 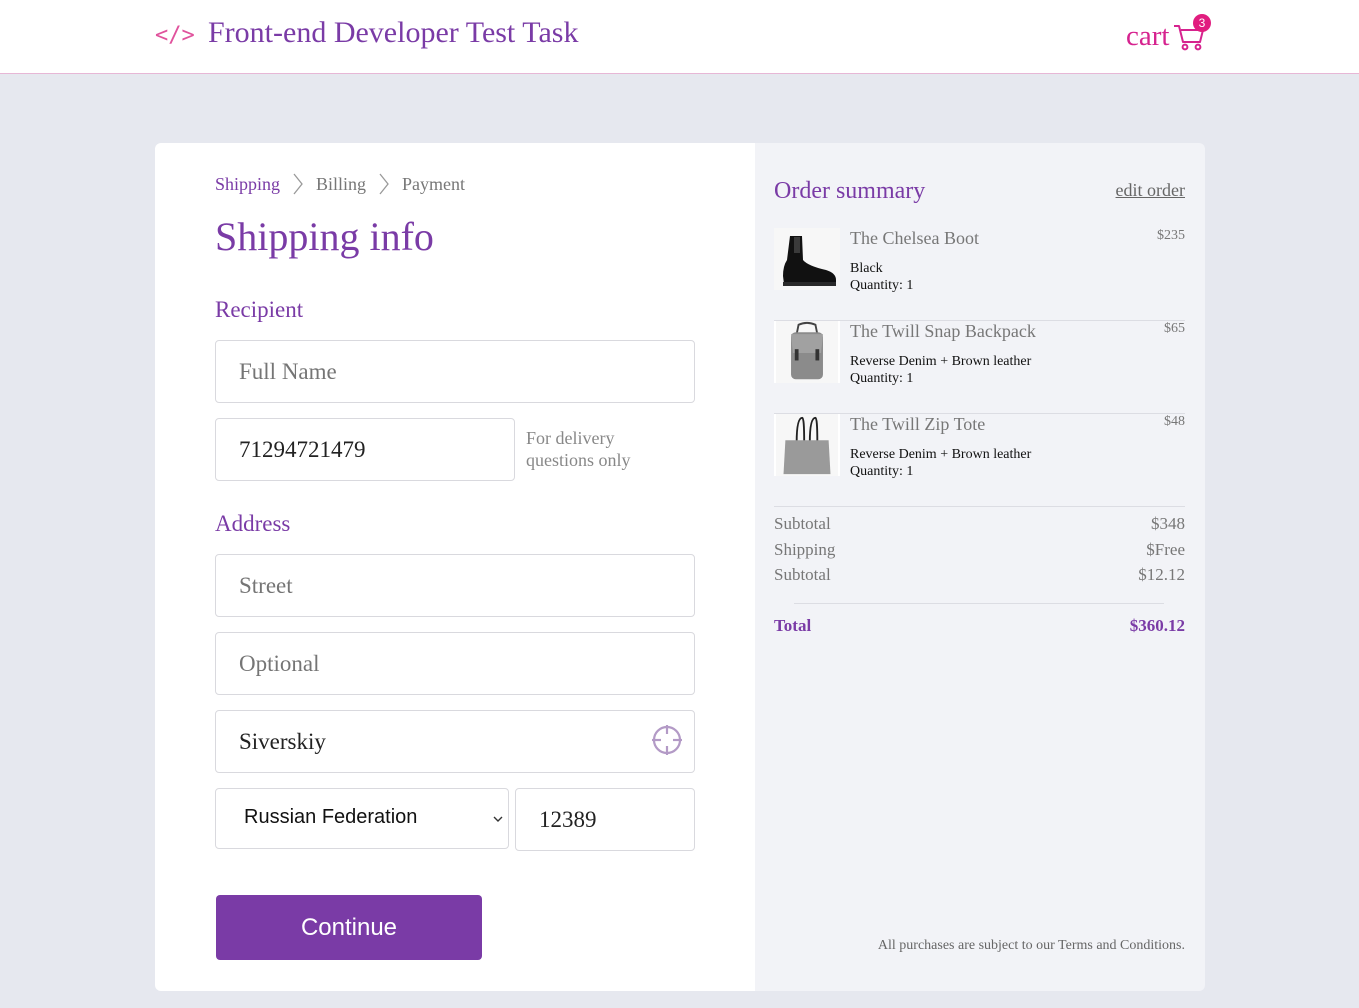 I want to click on cart-count-badge: 3, so click(x=1202, y=23).